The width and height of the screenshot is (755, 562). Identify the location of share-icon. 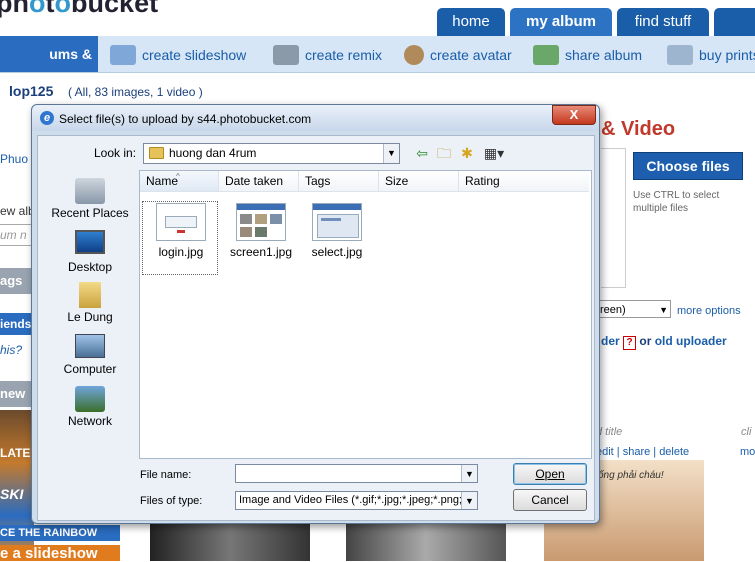
(546, 55).